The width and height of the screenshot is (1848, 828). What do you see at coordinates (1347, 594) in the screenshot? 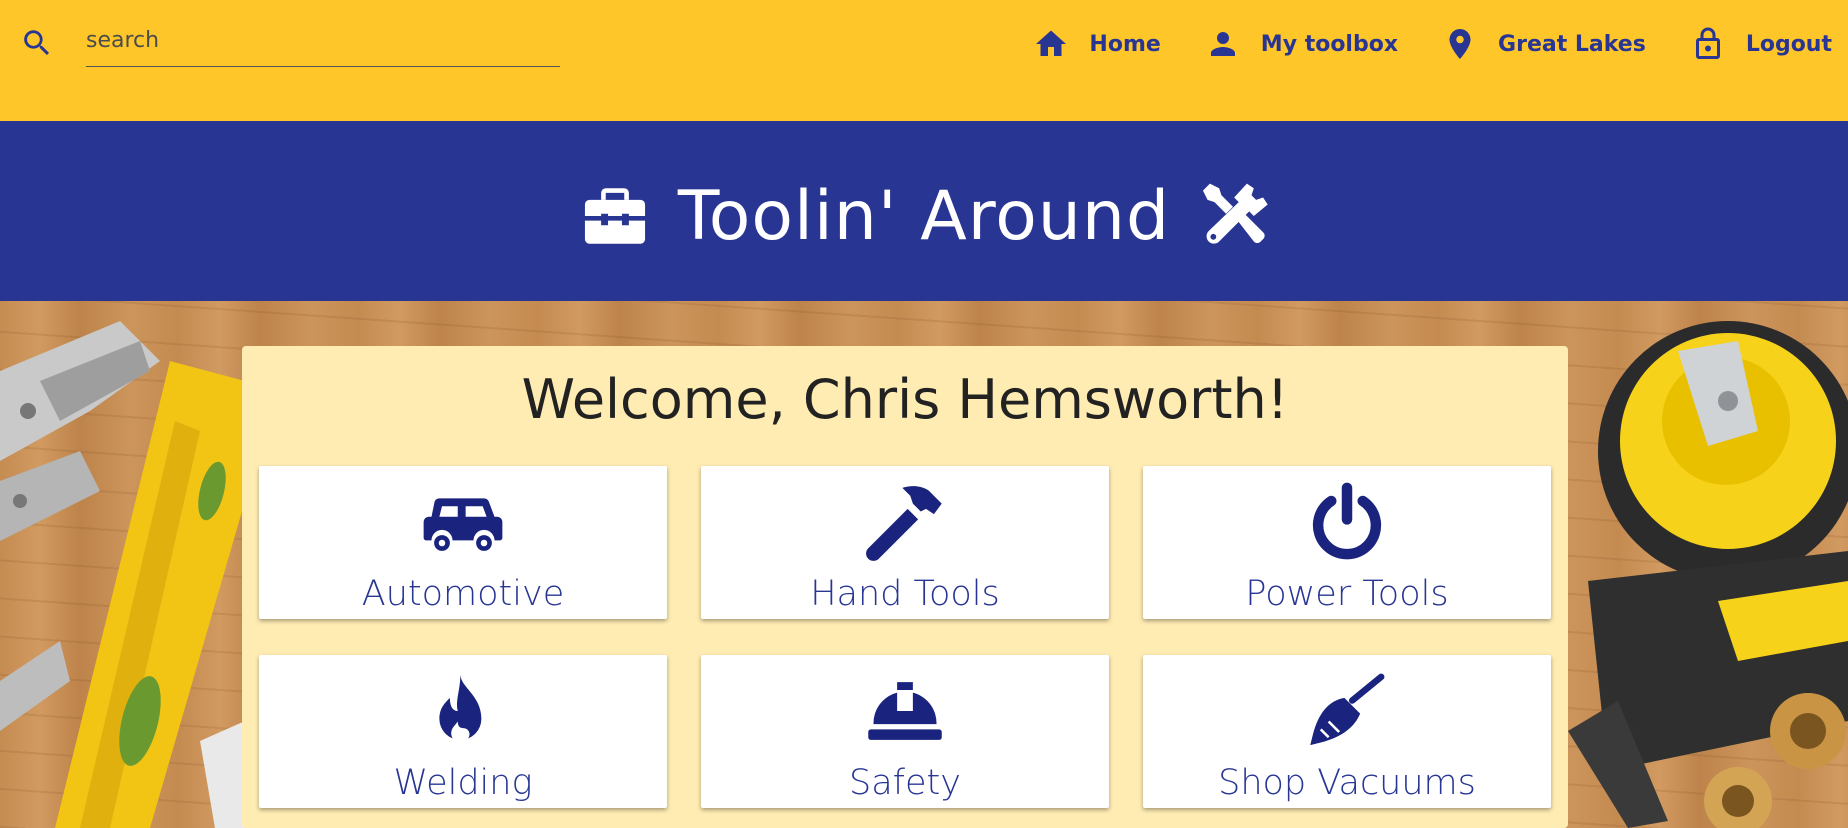
I see `category-label: Power Tools` at bounding box center [1347, 594].